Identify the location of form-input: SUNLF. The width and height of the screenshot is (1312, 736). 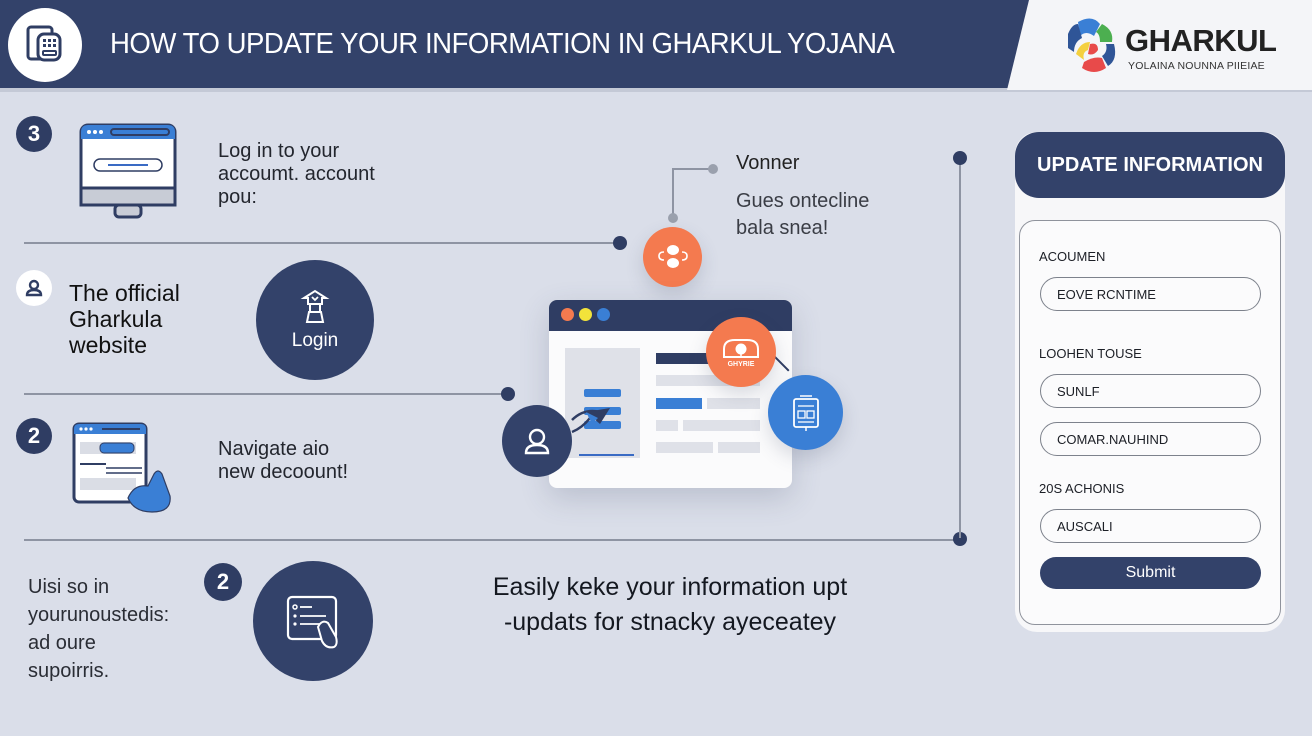
(1150, 391).